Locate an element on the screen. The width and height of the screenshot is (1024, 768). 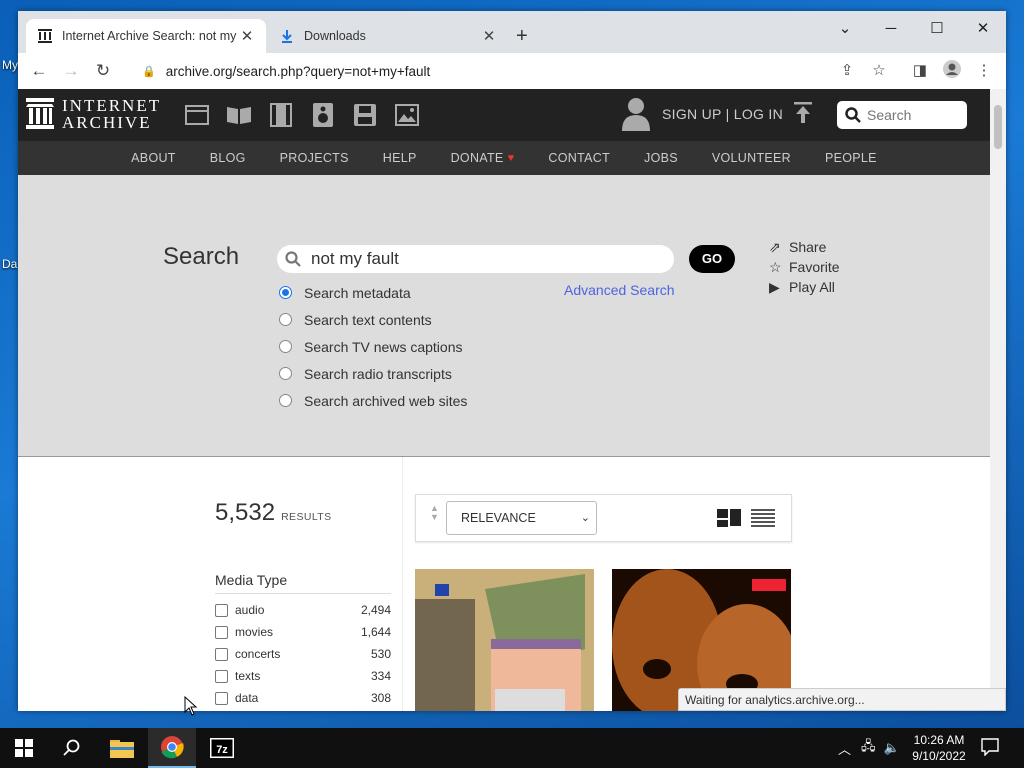
list-view-icon is located at coordinates (763, 520).